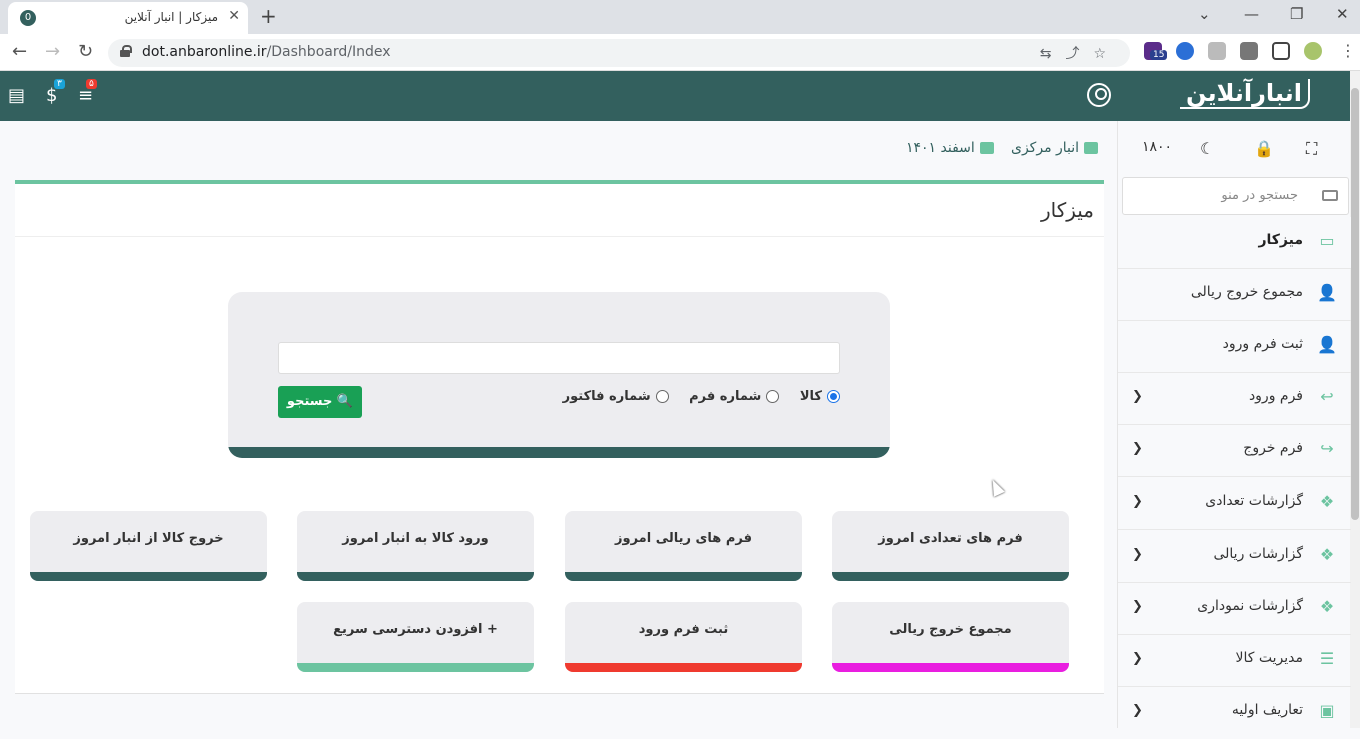  I want to click on archive-icon: ▣, so click(1327, 710).